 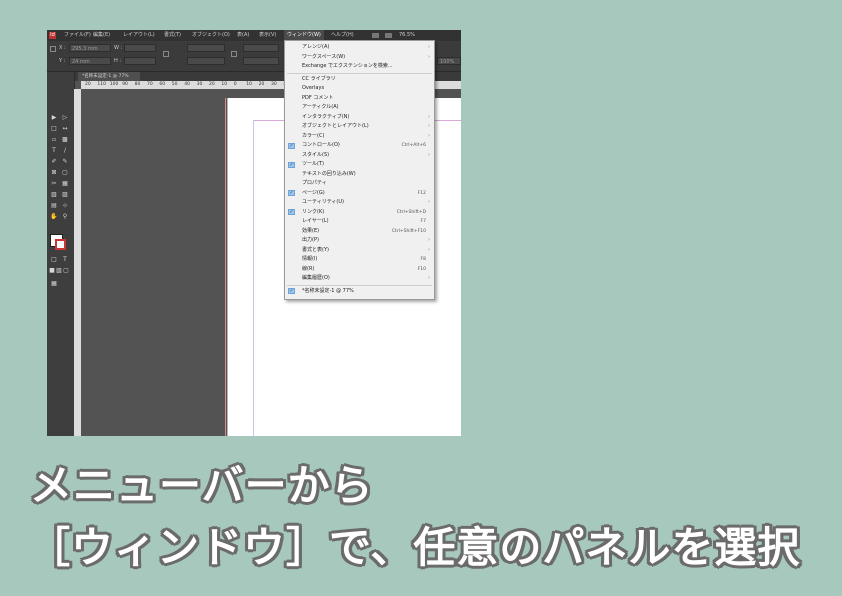 What do you see at coordinates (359, 89) in the screenshot?
I see `window-menu-item: Overlays` at bounding box center [359, 89].